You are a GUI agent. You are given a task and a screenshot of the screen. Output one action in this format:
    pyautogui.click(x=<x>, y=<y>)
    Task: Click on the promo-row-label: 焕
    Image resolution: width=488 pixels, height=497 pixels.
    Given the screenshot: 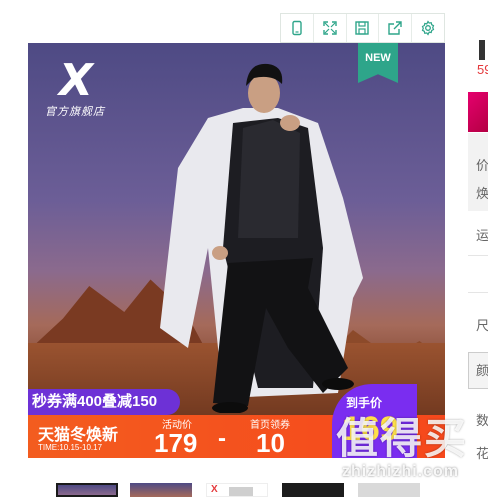 What is the action you would take?
    pyautogui.click(x=482, y=193)
    